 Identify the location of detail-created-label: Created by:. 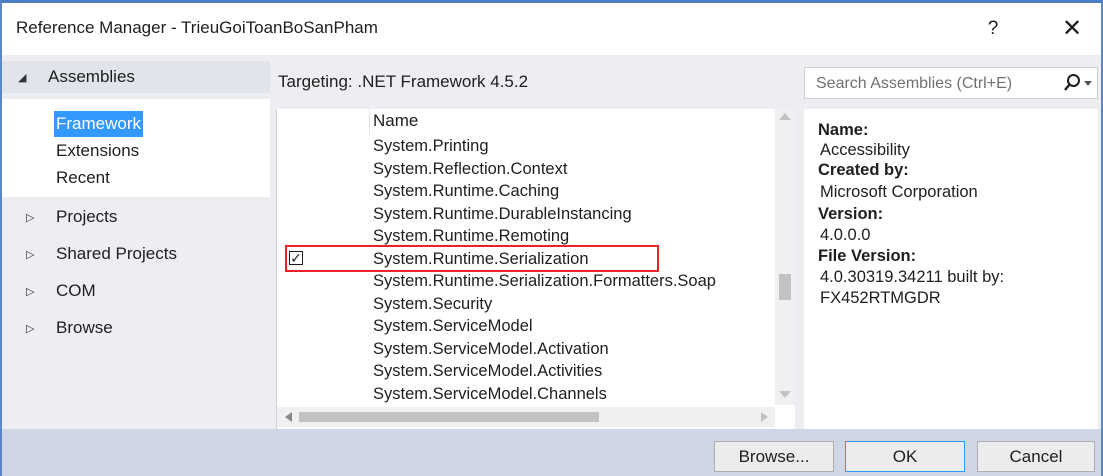
(863, 170).